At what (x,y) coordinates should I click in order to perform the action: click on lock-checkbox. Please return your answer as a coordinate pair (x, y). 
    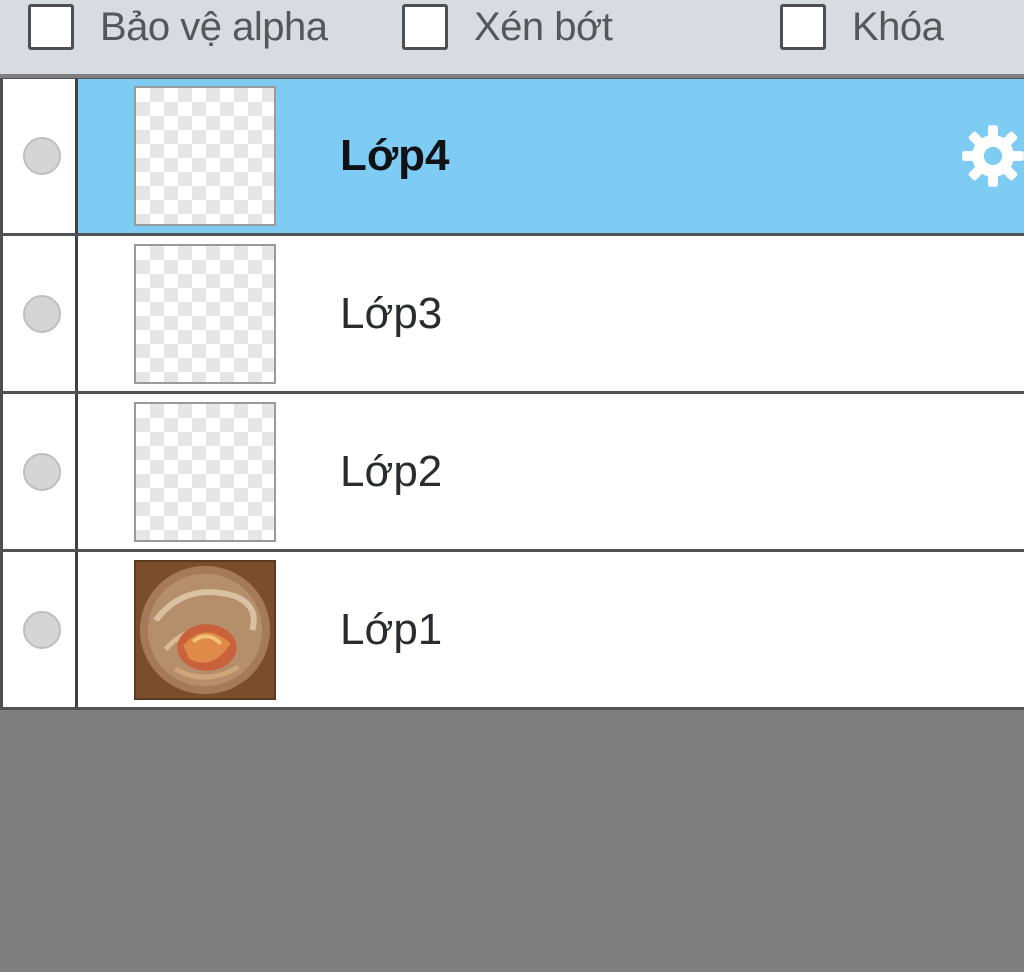
    Looking at the image, I should click on (803, 27).